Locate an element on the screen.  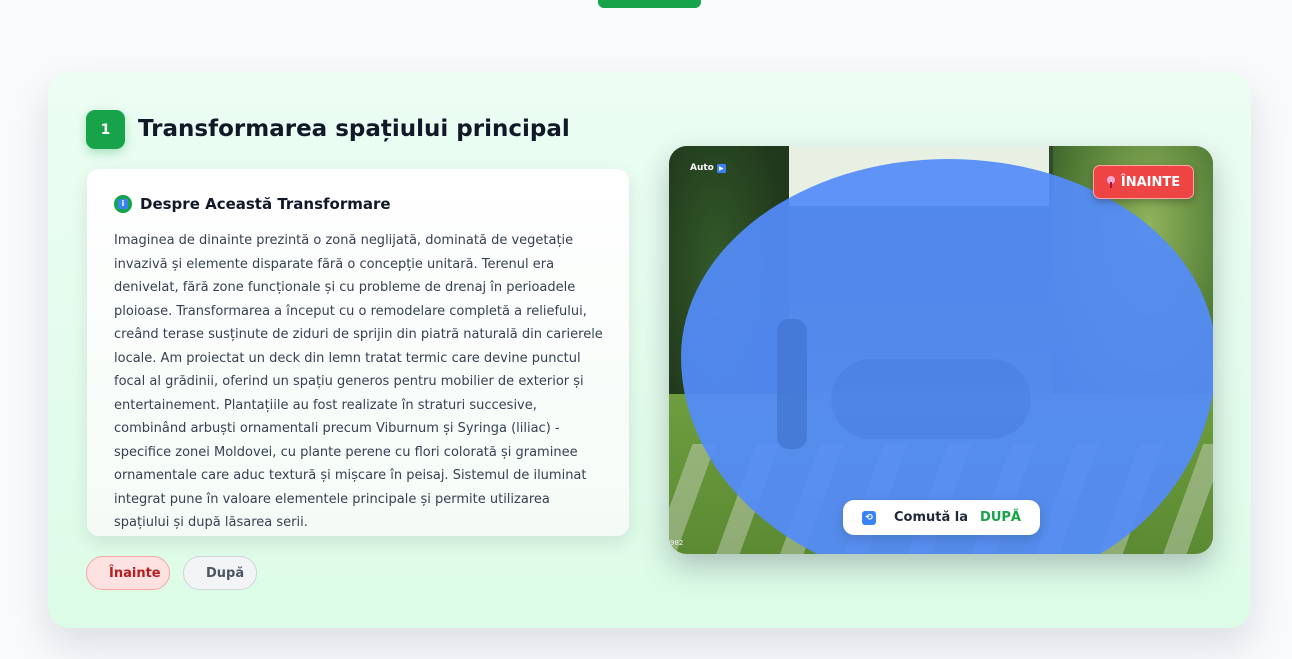
section-title: Transformarea spațiului principal is located at coordinates (354, 129).